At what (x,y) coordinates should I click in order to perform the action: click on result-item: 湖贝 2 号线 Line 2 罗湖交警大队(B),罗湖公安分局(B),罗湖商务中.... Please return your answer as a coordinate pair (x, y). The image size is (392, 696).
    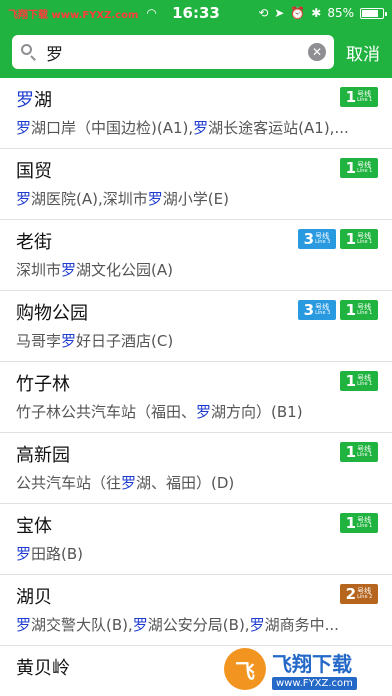
    Looking at the image, I should click on (196, 610).